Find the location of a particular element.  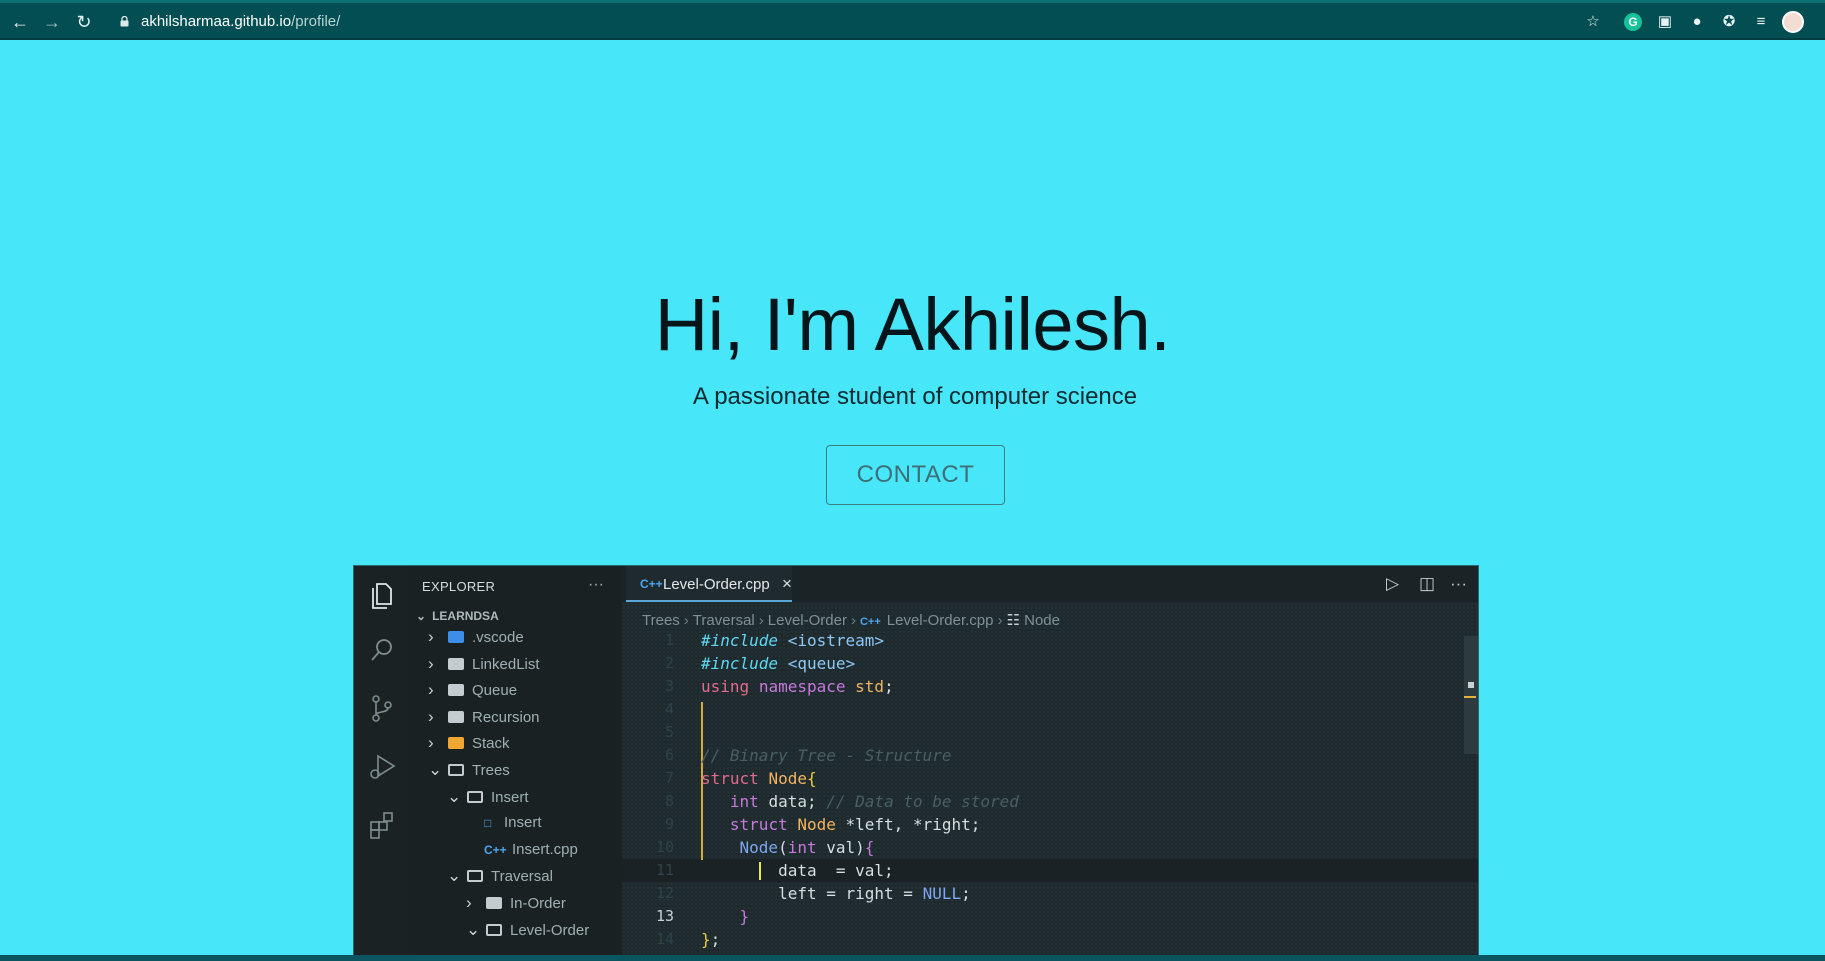

tree-item-label: .vscode is located at coordinates (498, 637).